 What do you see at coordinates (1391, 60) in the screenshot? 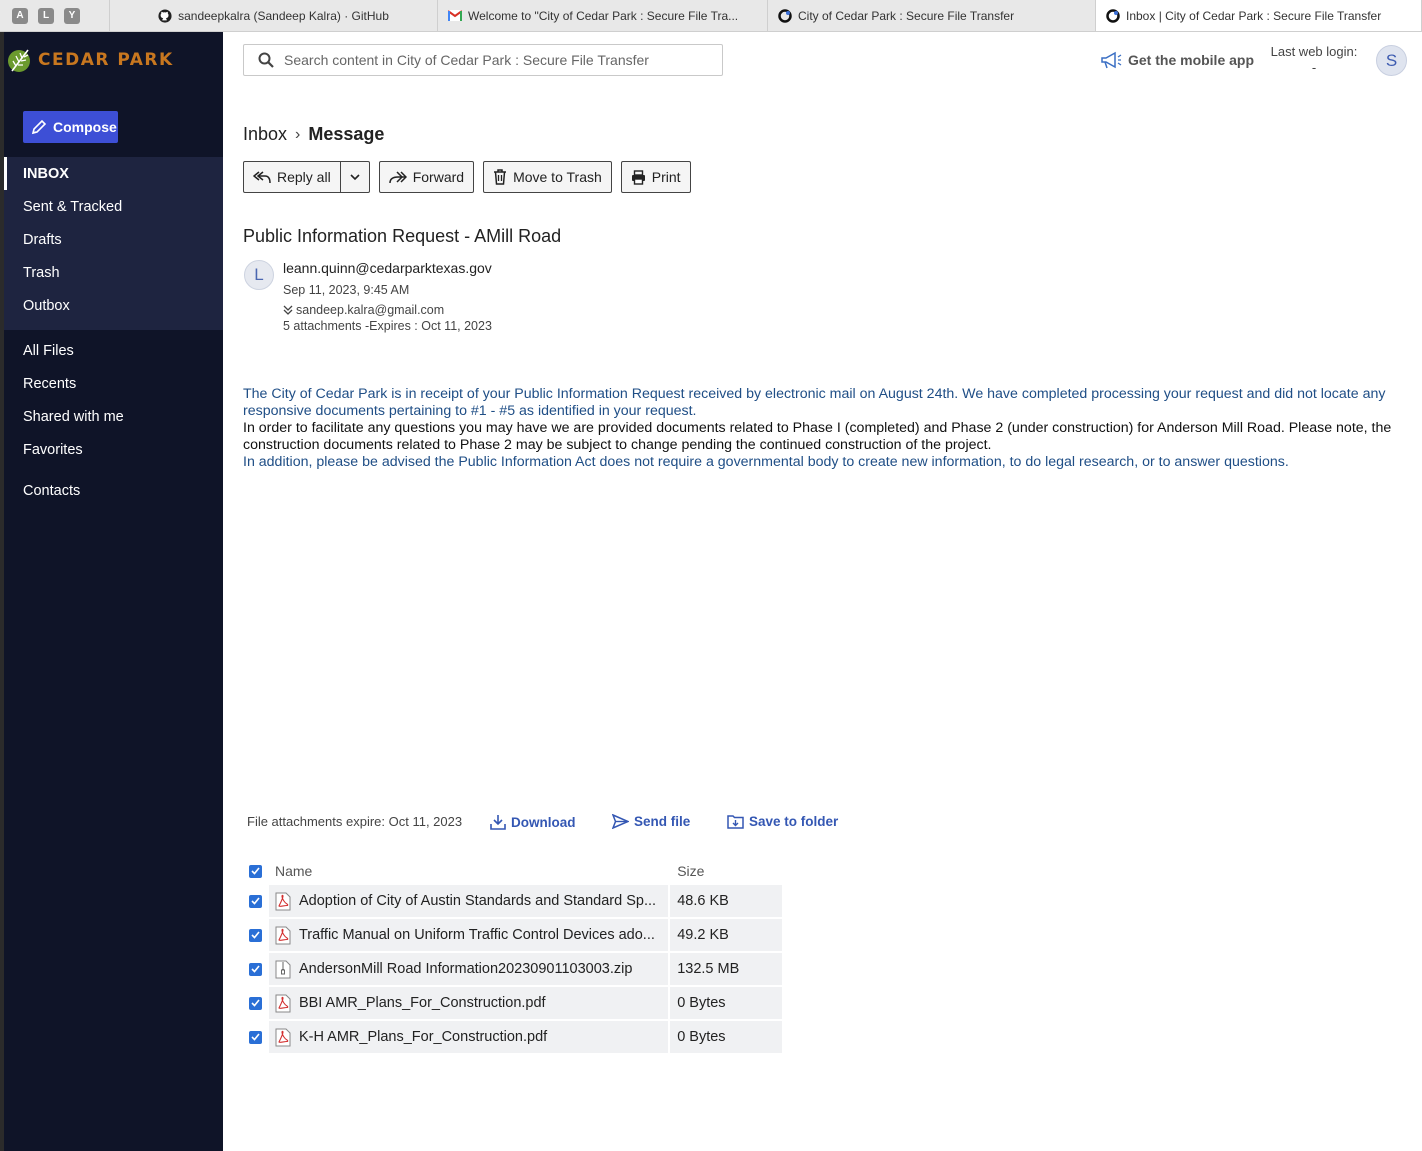
I see `user-avatar: S` at bounding box center [1391, 60].